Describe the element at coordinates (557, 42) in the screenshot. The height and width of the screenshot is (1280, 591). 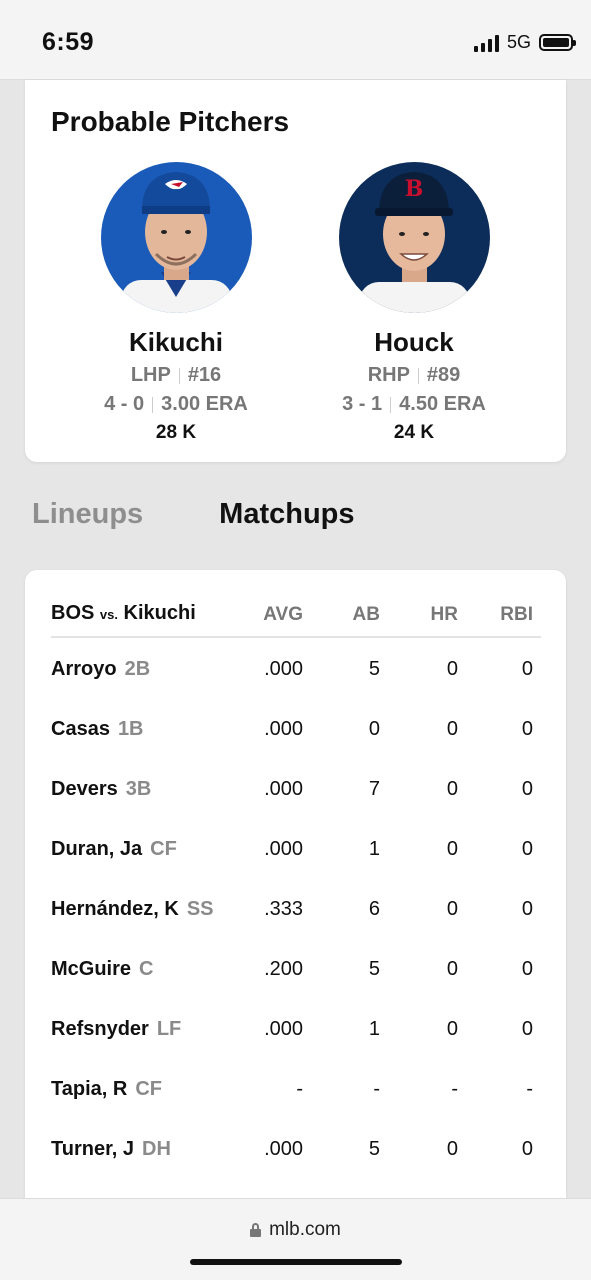
I see `battery-icon` at that location.